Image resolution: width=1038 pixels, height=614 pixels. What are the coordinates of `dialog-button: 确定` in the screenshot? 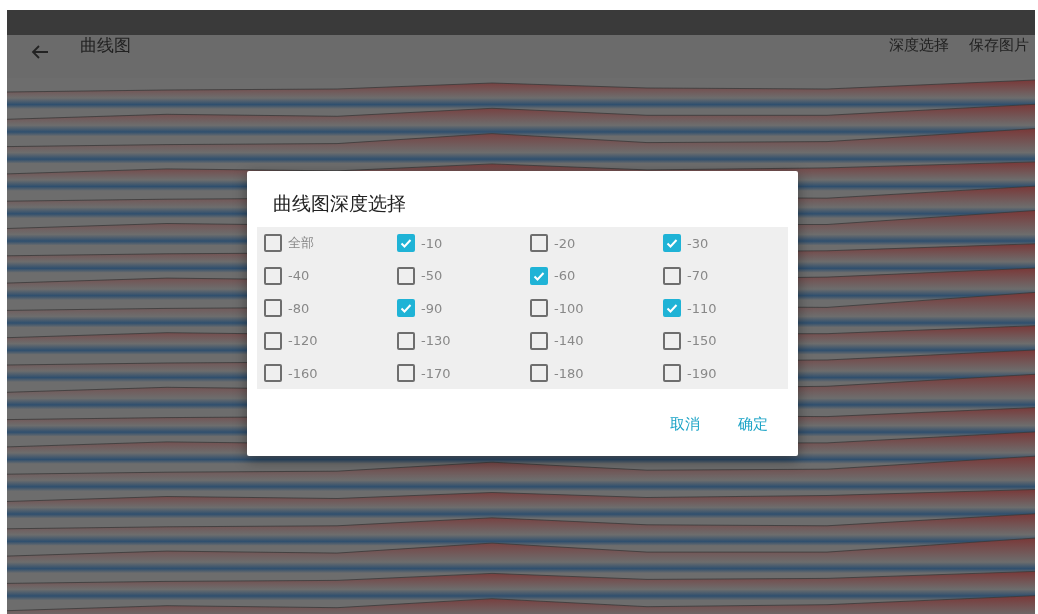 It's located at (753, 424).